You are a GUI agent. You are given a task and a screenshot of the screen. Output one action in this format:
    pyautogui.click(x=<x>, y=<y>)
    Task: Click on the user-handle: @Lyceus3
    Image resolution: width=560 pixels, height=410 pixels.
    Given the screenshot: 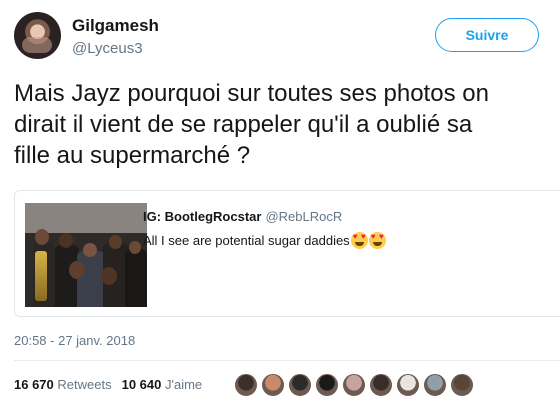 What is the action you would take?
    pyautogui.click(x=107, y=48)
    